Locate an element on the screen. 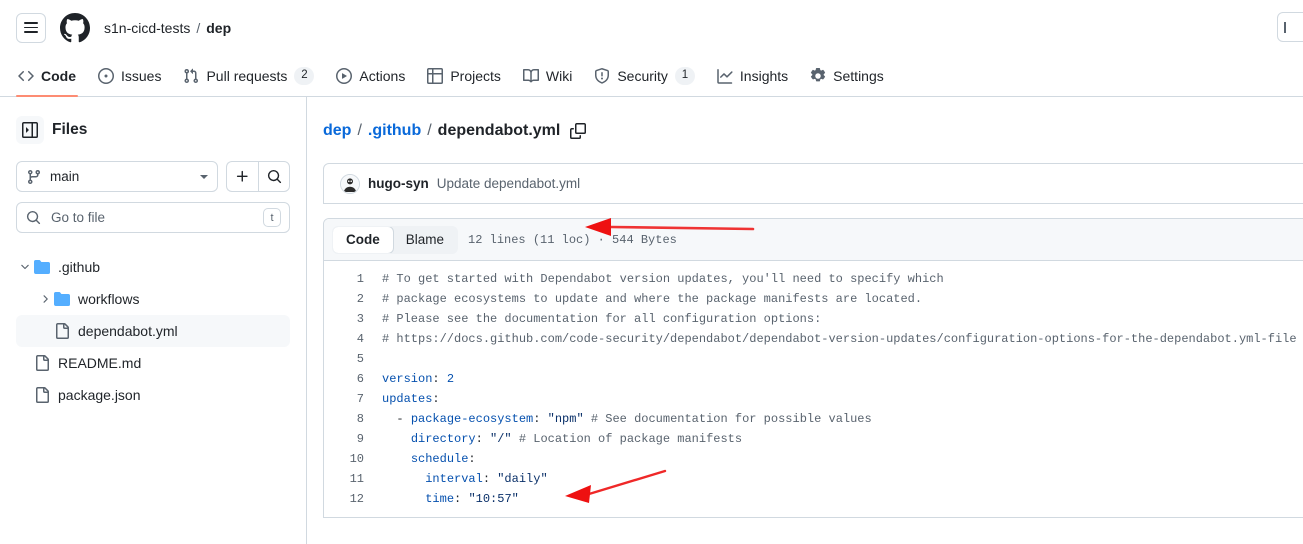 The image size is (1303, 544). graph-icon is located at coordinates (725, 76).